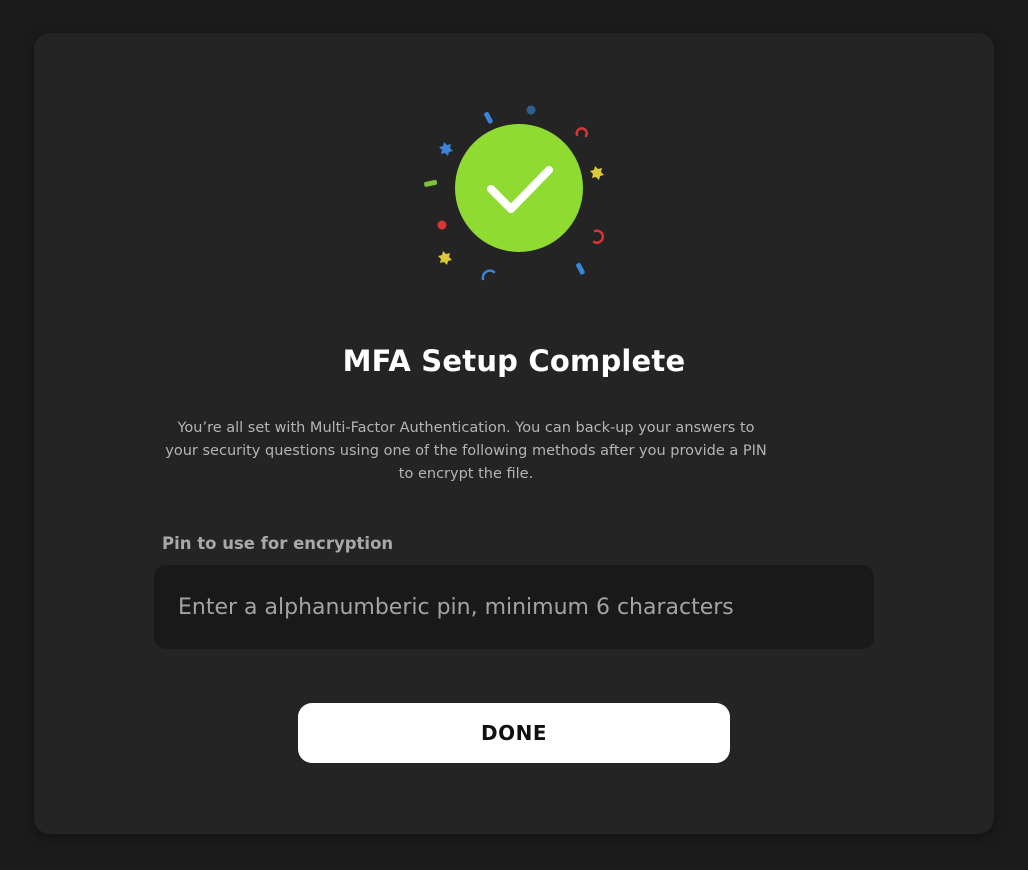  I want to click on success-celebration, so click(514, 193).